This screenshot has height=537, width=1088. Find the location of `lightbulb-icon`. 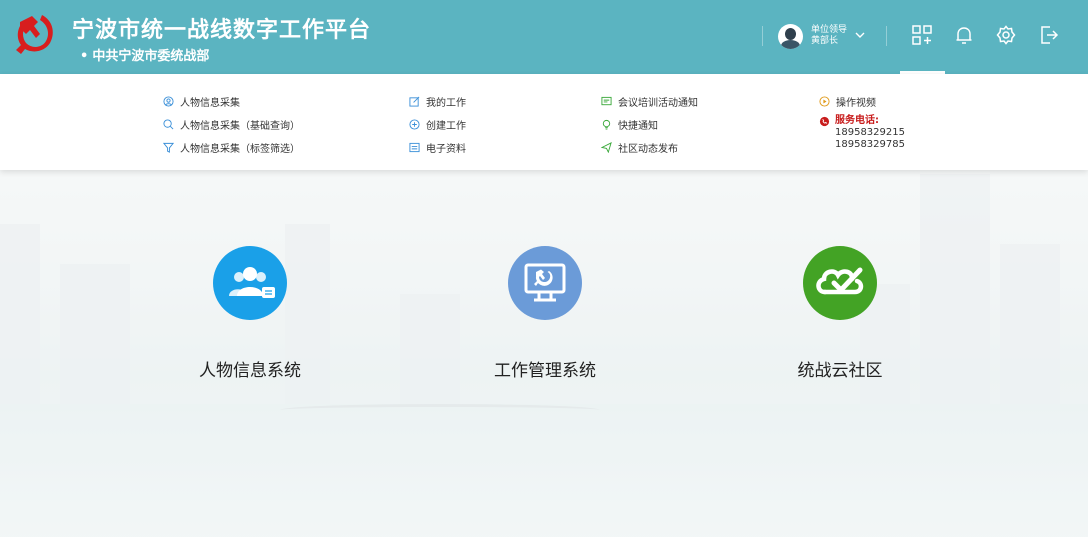

lightbulb-icon is located at coordinates (606, 124).